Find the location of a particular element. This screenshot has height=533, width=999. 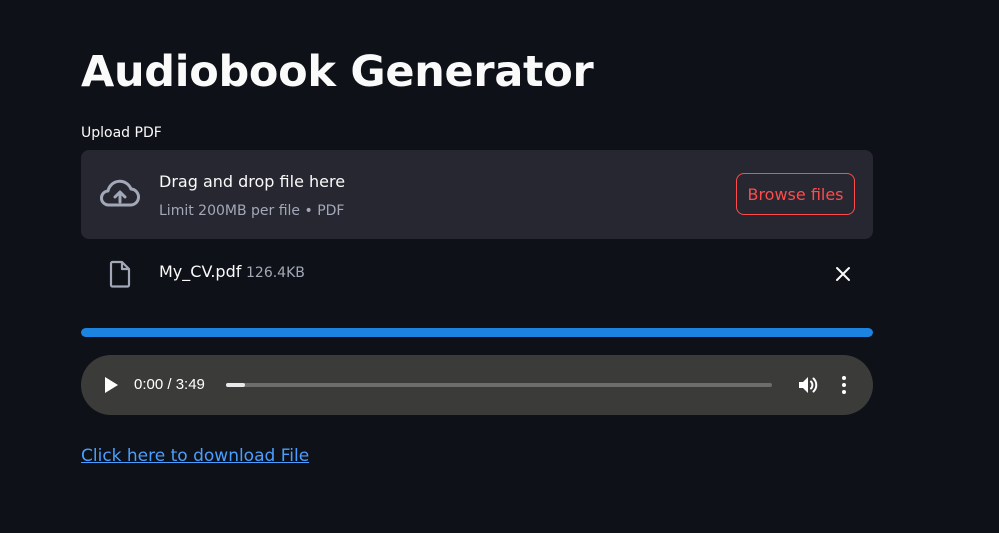

browse-files-button: Browse files is located at coordinates (795, 194).